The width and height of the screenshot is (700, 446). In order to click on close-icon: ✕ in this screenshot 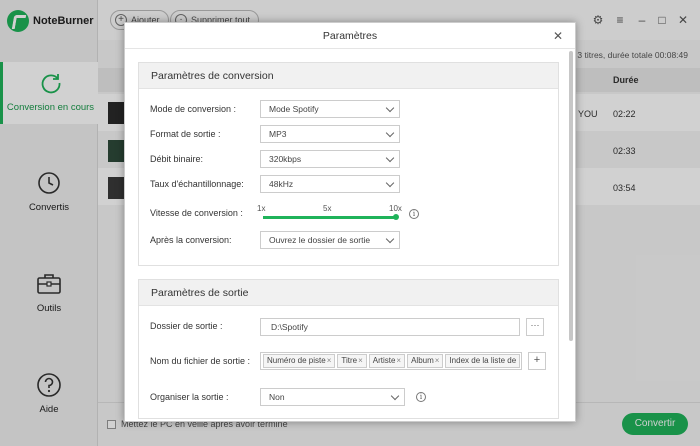, I will do `click(558, 36)`.